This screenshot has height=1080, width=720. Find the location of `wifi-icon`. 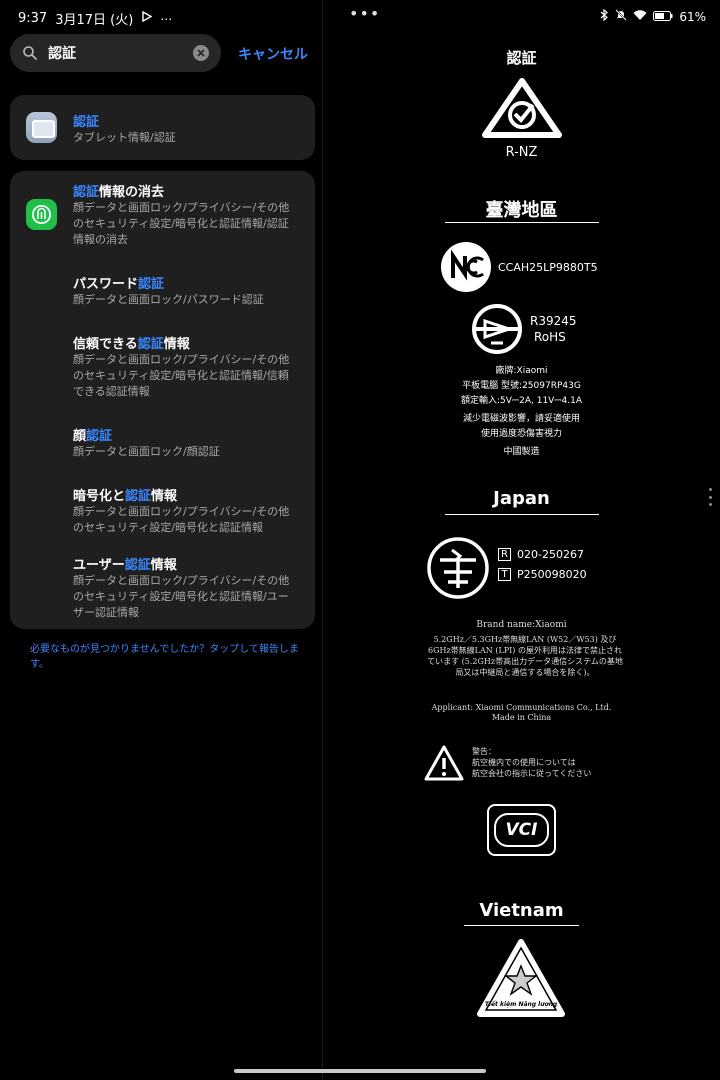

wifi-icon is located at coordinates (640, 16).